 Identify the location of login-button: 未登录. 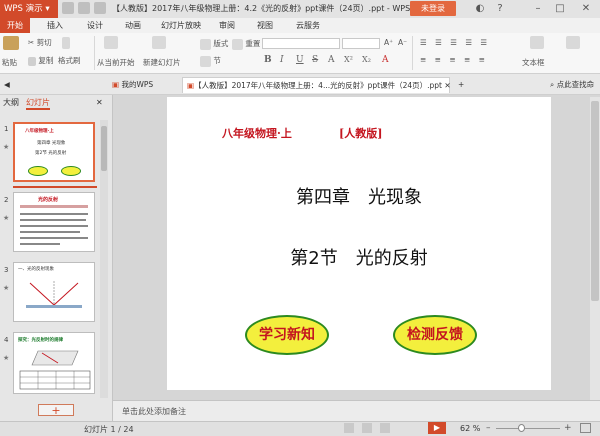
(433, 8).